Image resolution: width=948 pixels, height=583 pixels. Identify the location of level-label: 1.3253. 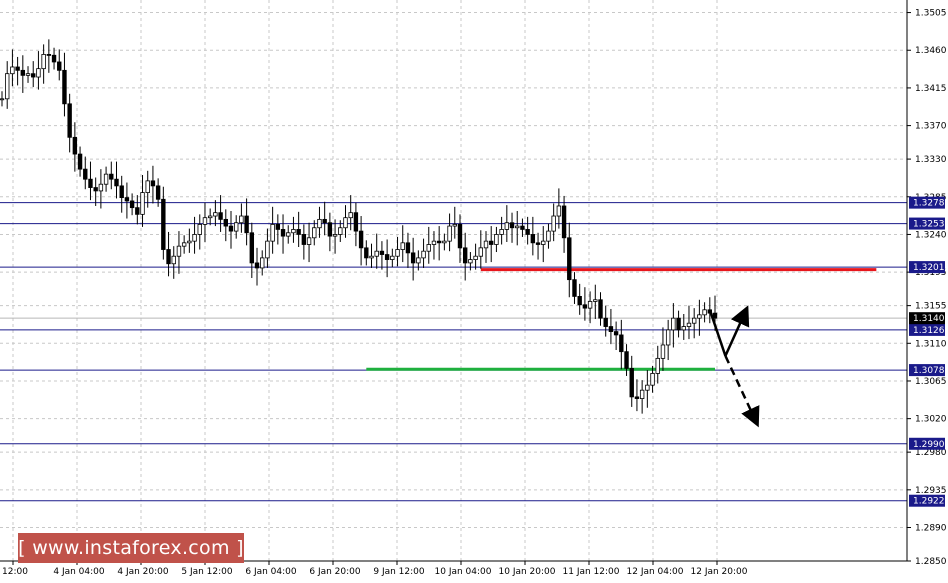
(929, 225).